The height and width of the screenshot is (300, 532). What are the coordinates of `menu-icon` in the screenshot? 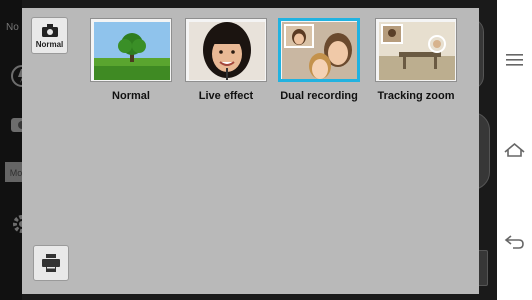 It's located at (514, 60).